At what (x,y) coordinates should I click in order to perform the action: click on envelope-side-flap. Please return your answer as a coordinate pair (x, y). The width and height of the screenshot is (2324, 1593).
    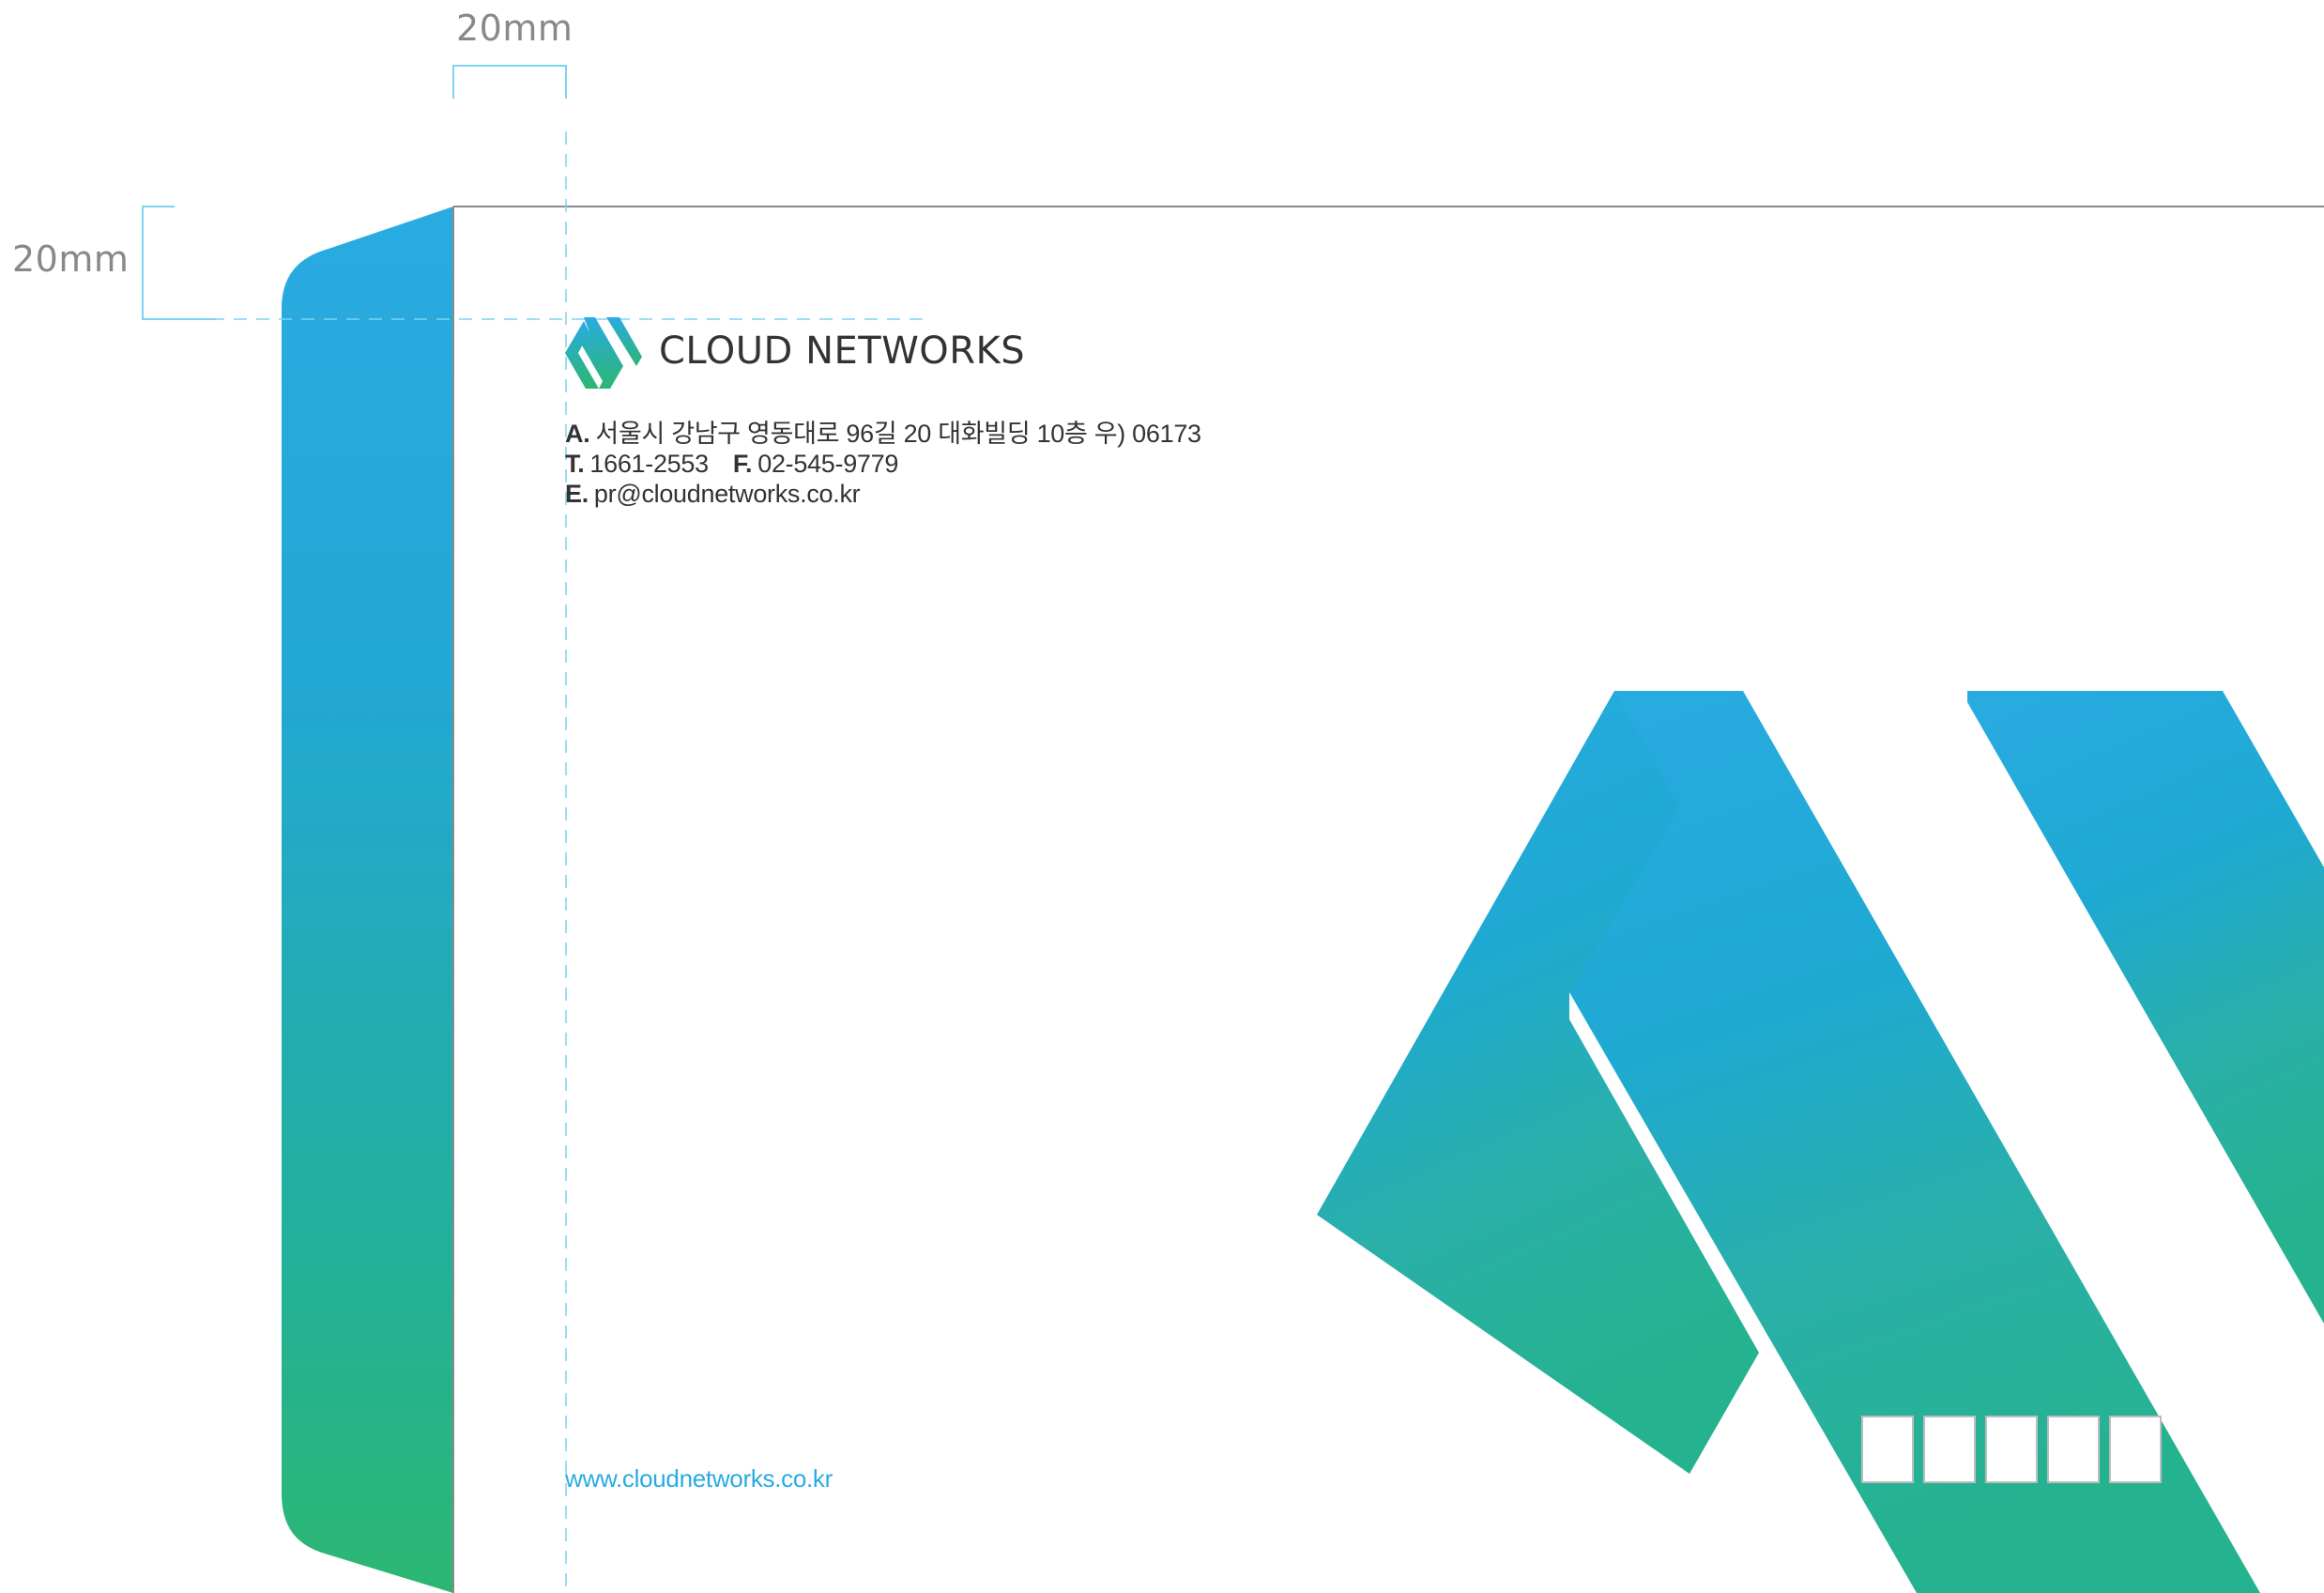
    Looking at the image, I should click on (367, 900).